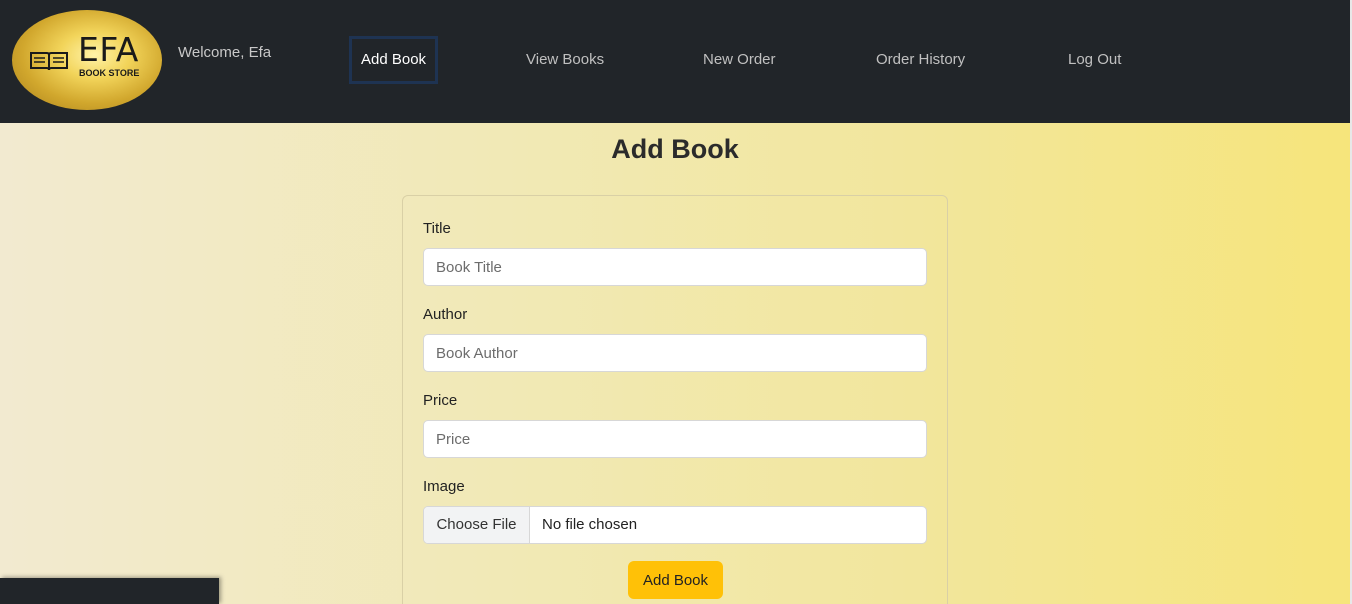 The image size is (1352, 604). Describe the element at coordinates (108, 49) in the screenshot. I see `logo-text: EFA` at that location.